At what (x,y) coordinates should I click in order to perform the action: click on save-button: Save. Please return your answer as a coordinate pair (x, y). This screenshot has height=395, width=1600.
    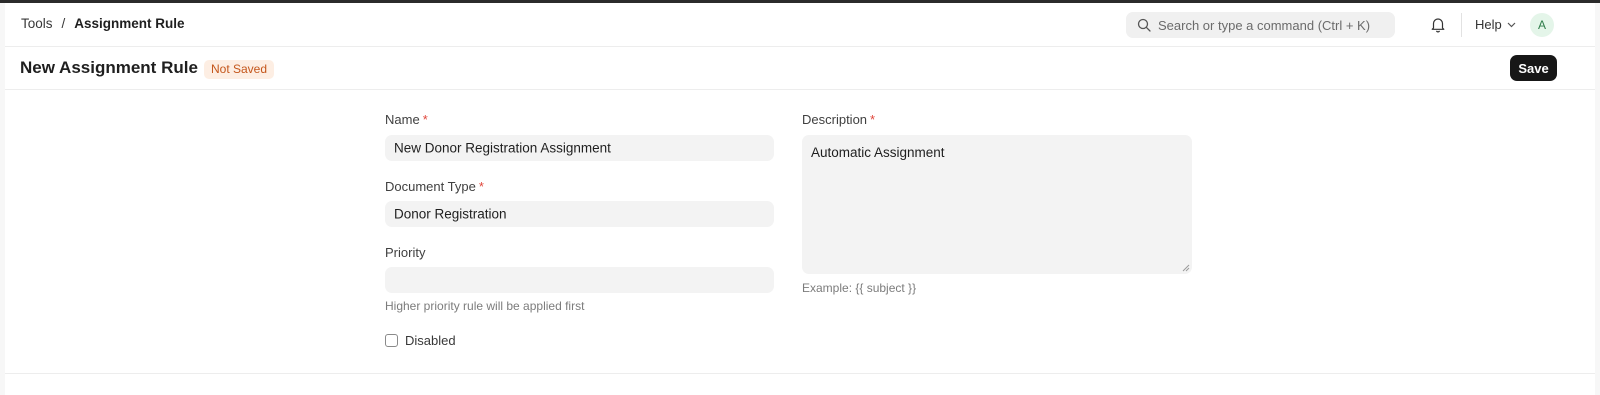
    Looking at the image, I should click on (1533, 68).